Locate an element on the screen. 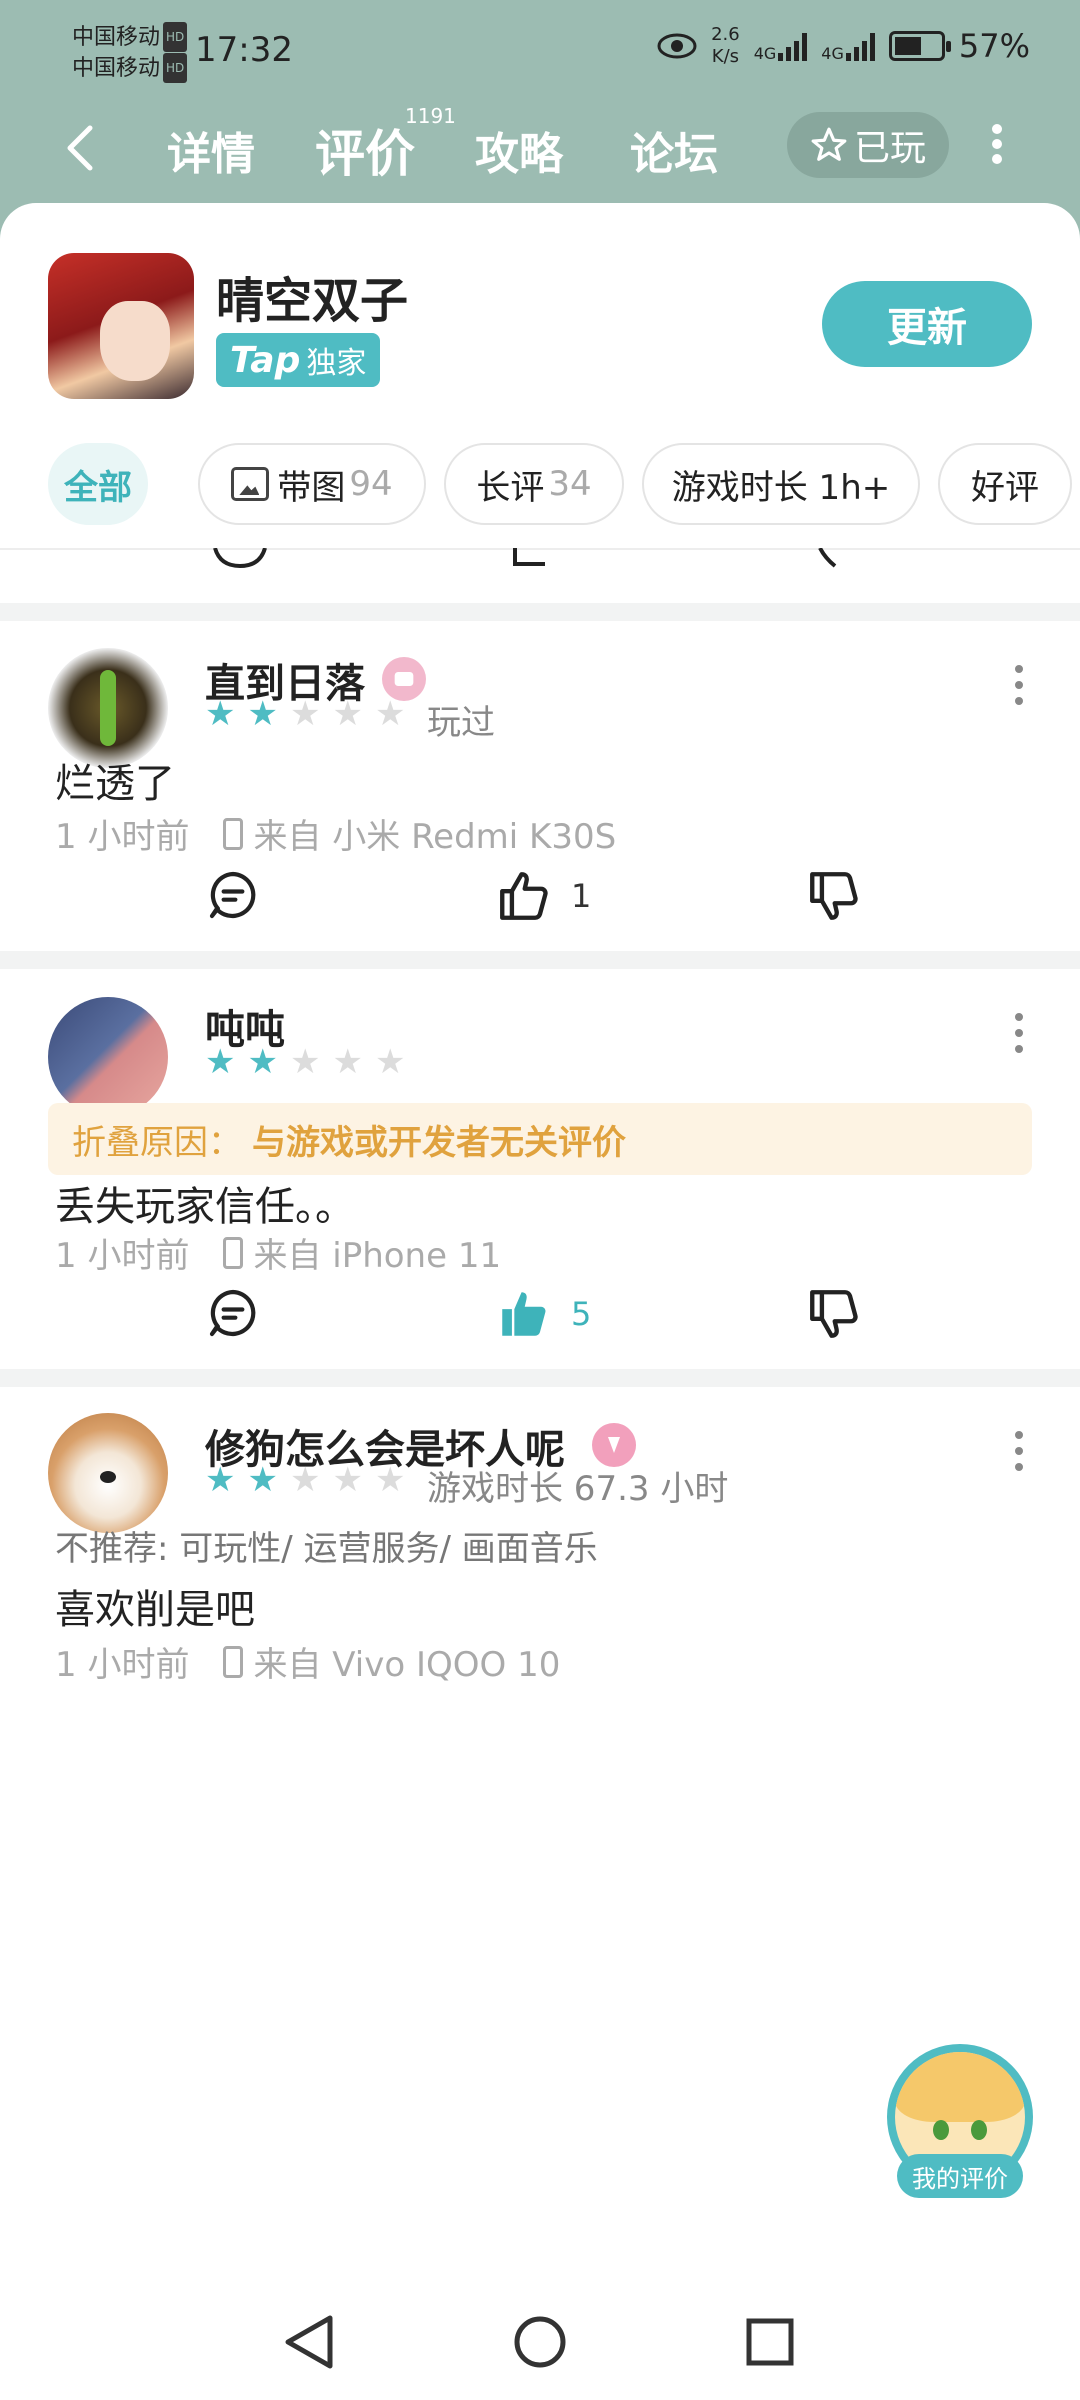 Image resolution: width=1080 pixels, height=2400 pixels. back-button is located at coordinates (80, 154).